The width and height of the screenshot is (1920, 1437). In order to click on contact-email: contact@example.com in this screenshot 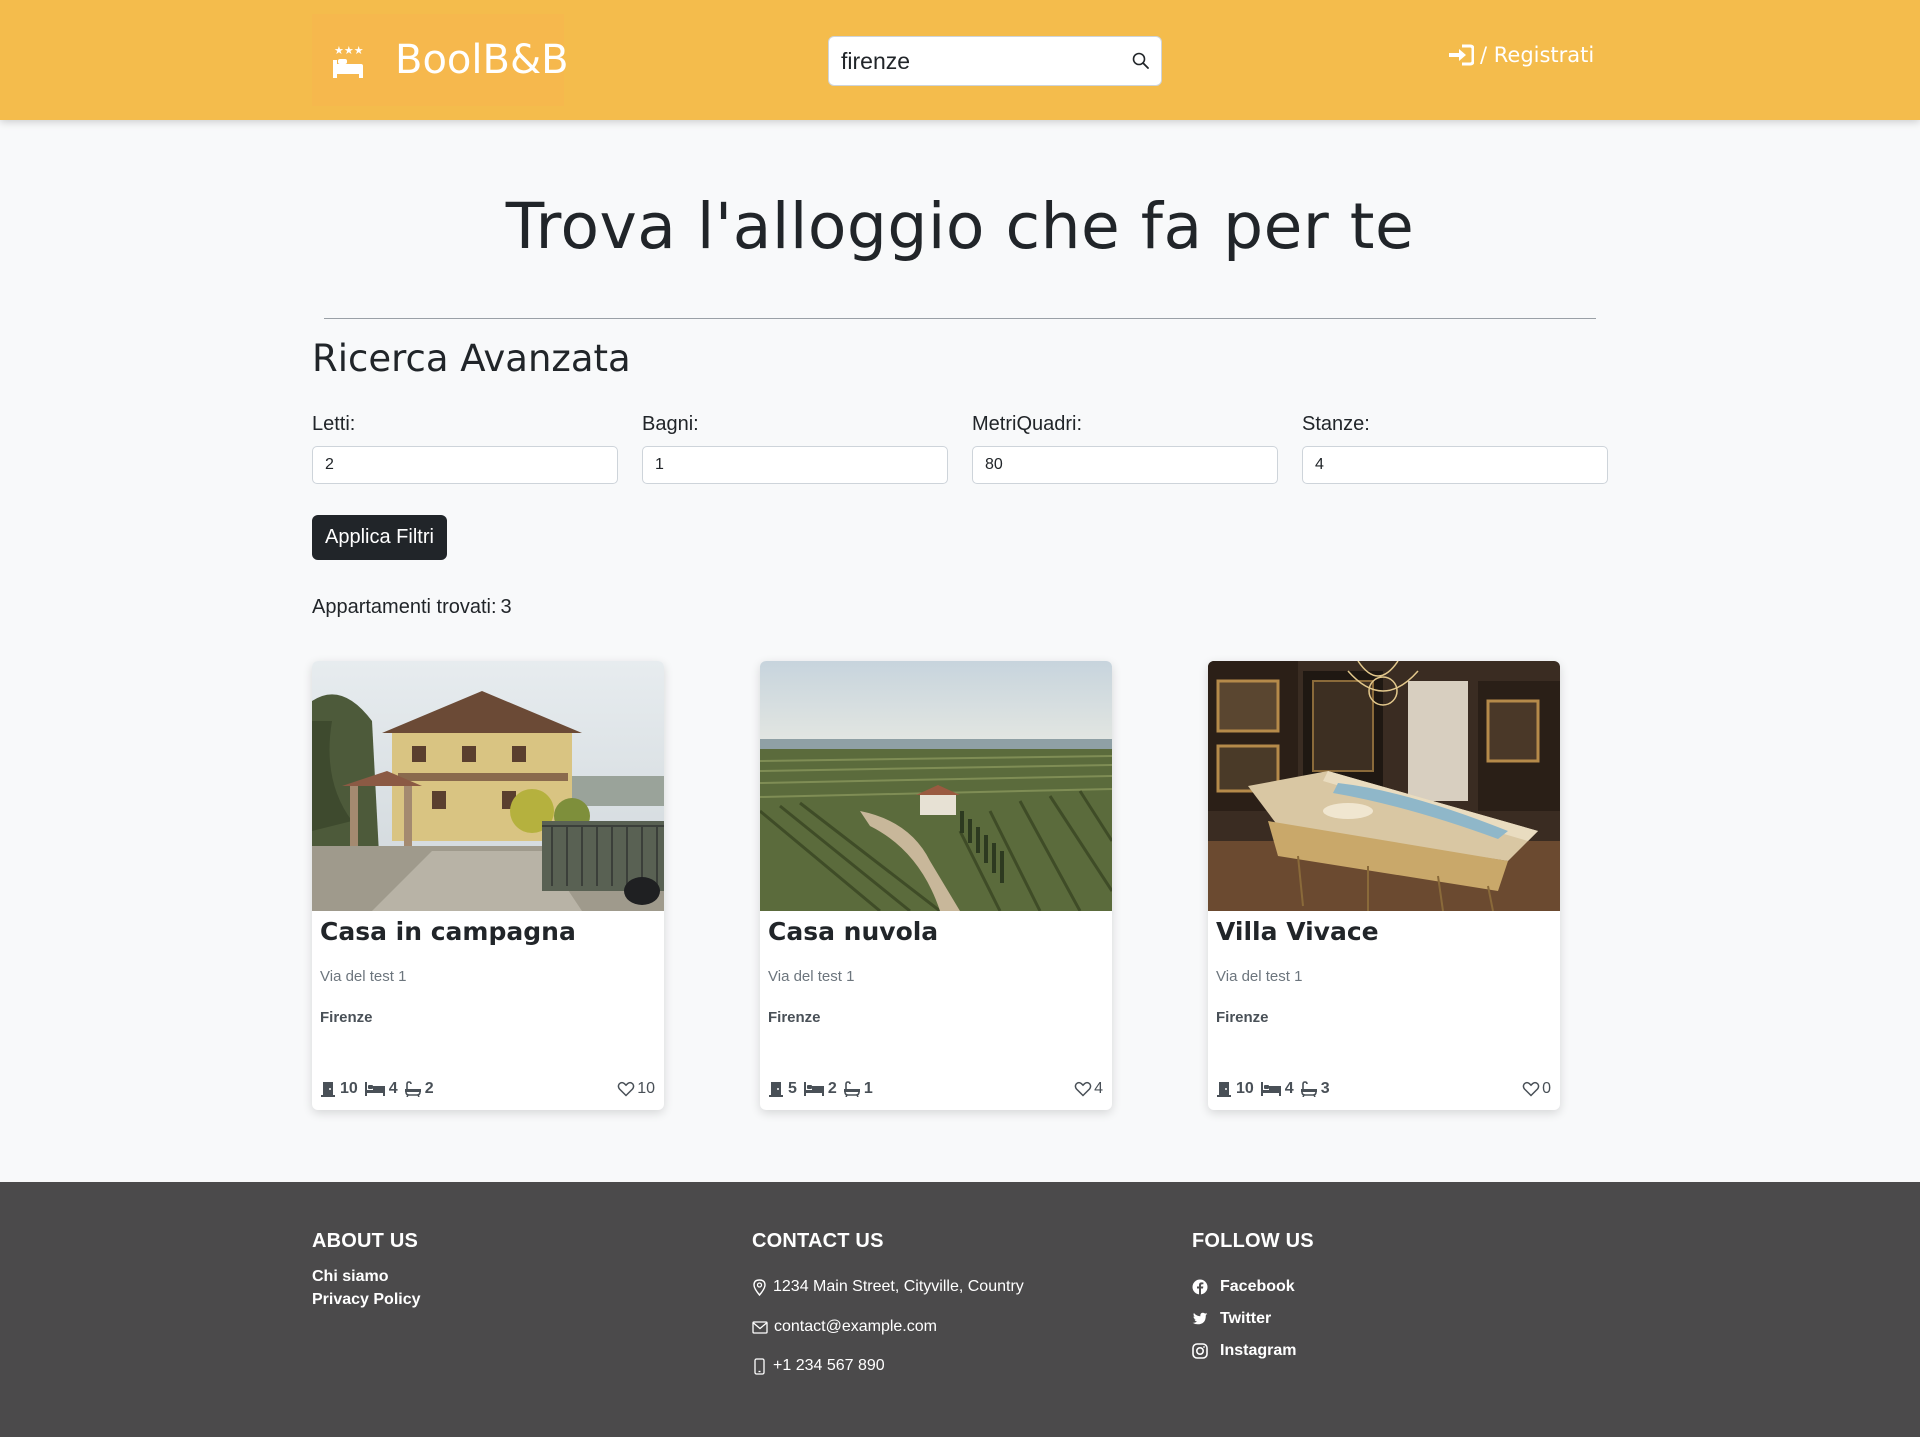, I will do `click(844, 1327)`.